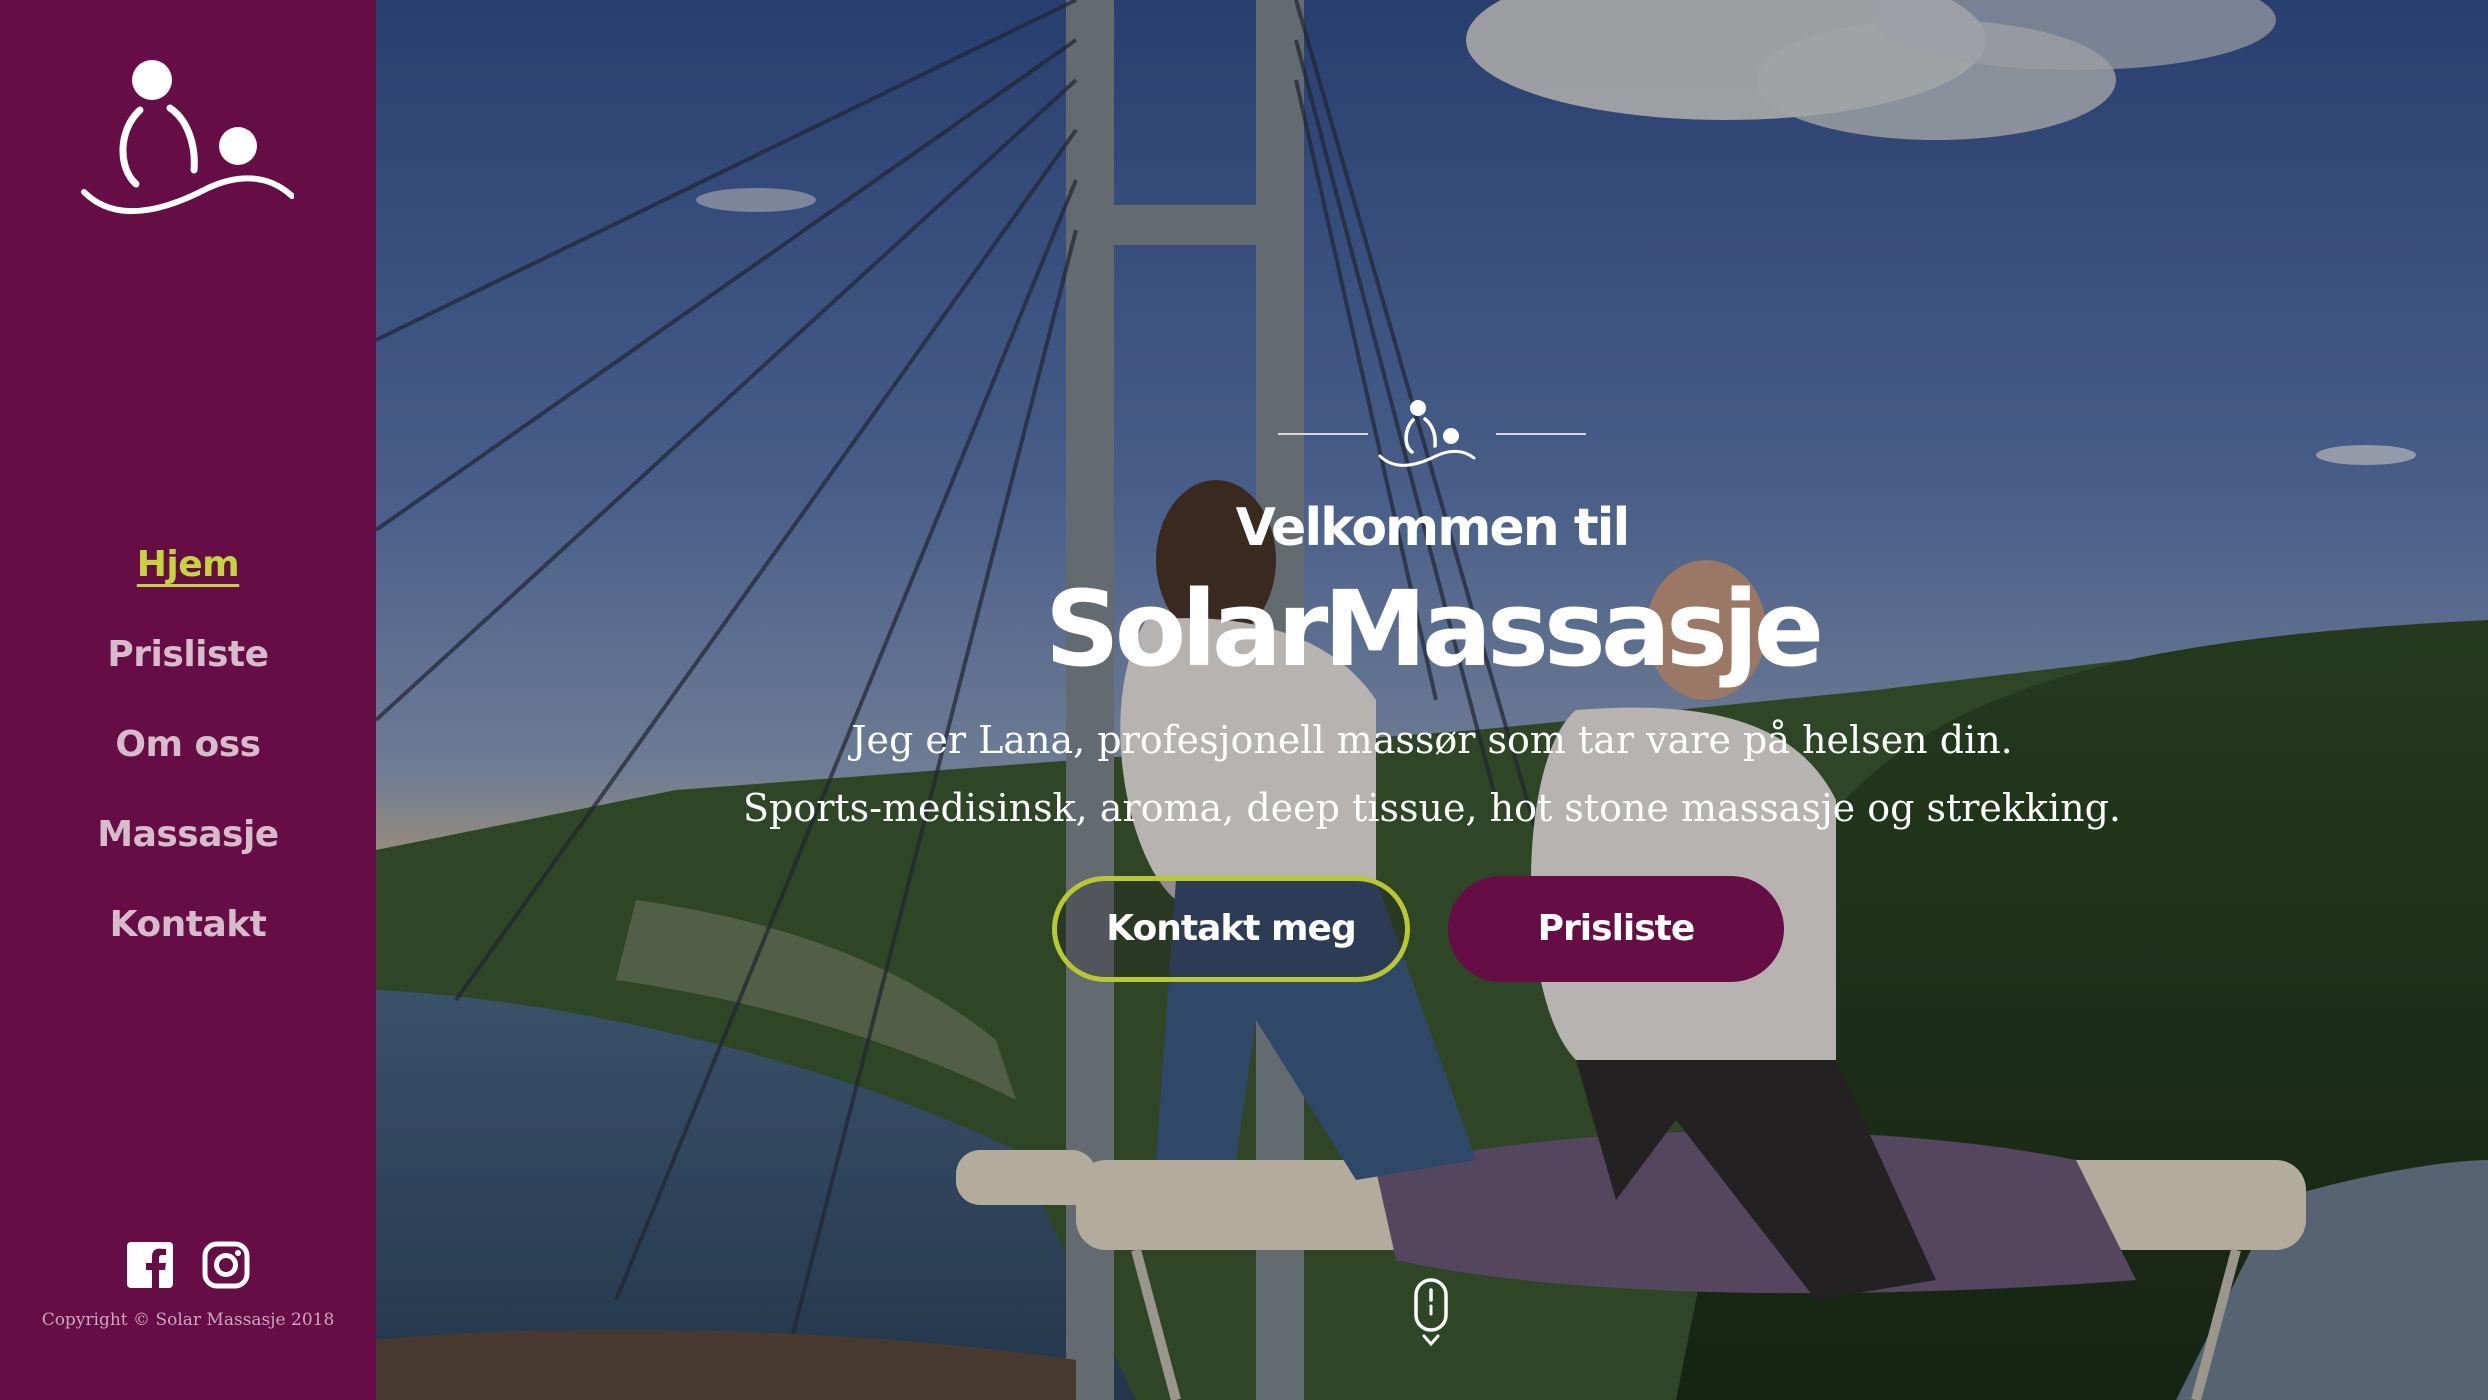 The height and width of the screenshot is (1400, 2488). Describe the element at coordinates (188, 1320) in the screenshot. I see `copyright-text: Copyright © Solar Massasje 2018` at that location.